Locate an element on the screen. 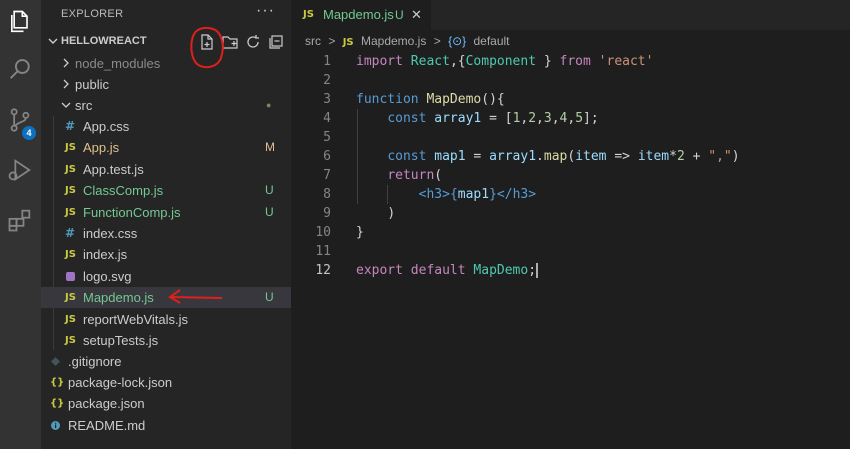  code-line: 10} is located at coordinates (570, 232).